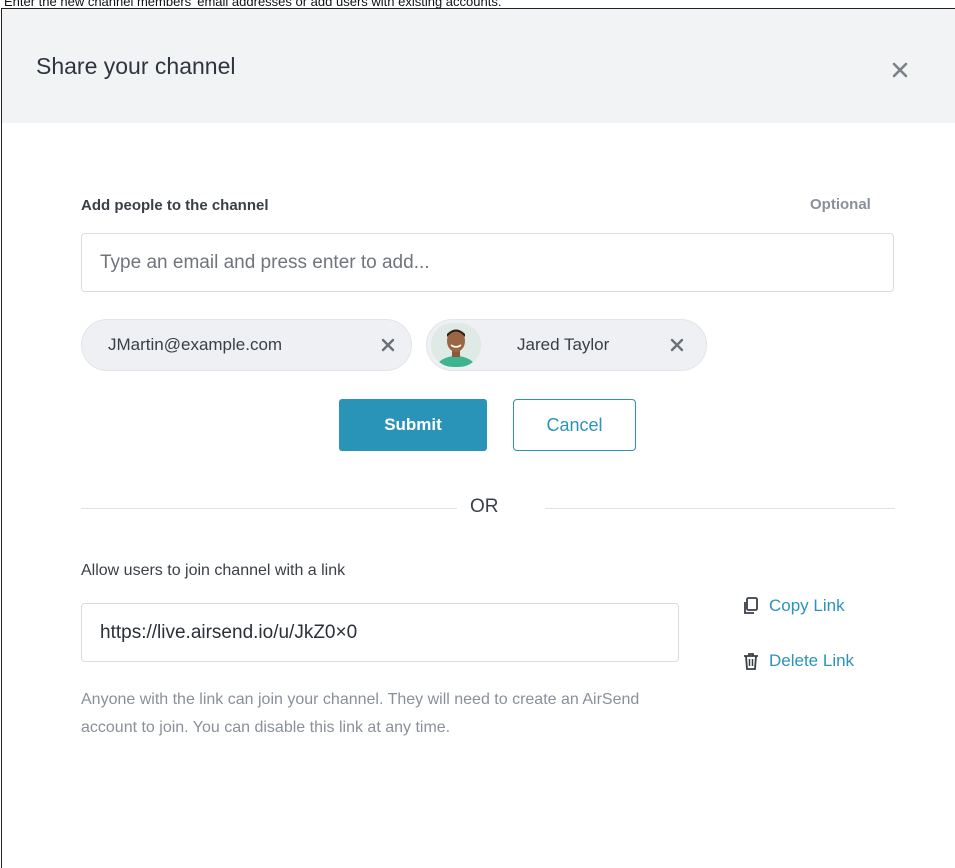 The image size is (955, 868). What do you see at coordinates (484, 506) in the screenshot?
I see `or-divider-text: OR` at bounding box center [484, 506].